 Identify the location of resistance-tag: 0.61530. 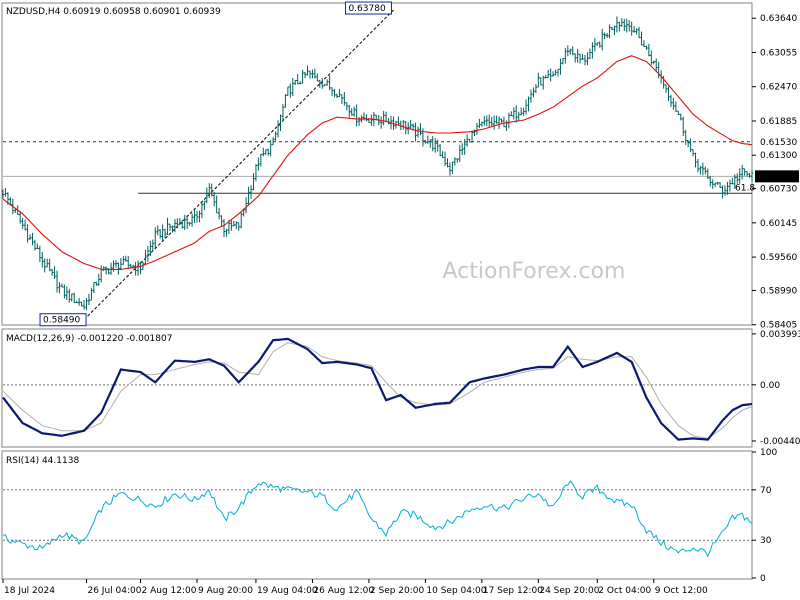
(778, 143).